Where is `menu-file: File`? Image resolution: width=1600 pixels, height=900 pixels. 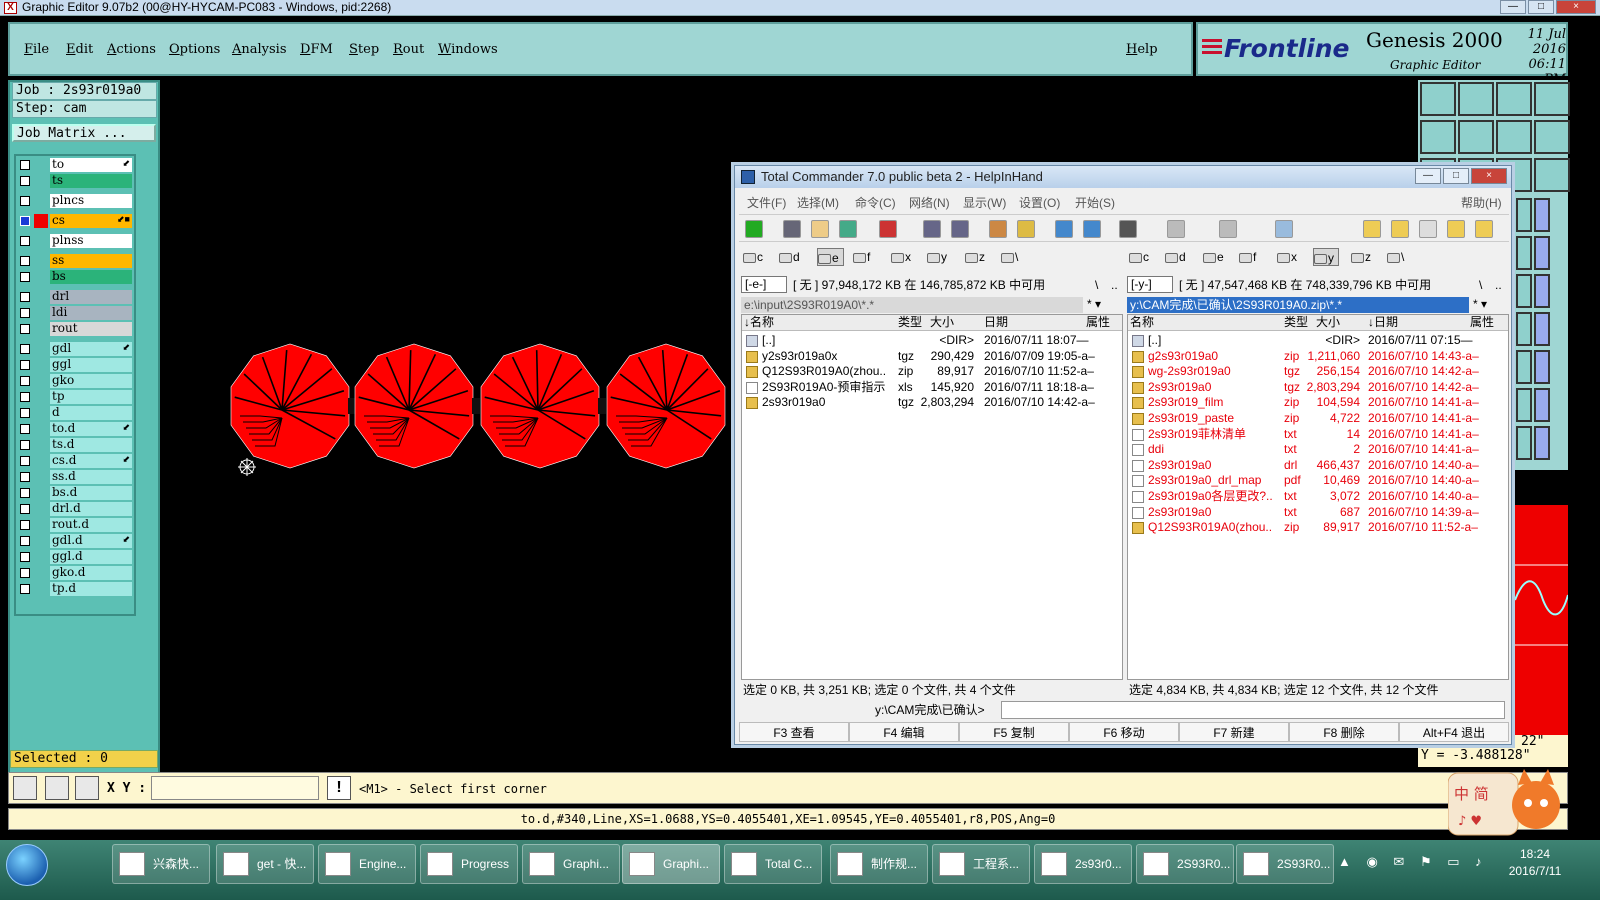
menu-file: File is located at coordinates (36, 49).